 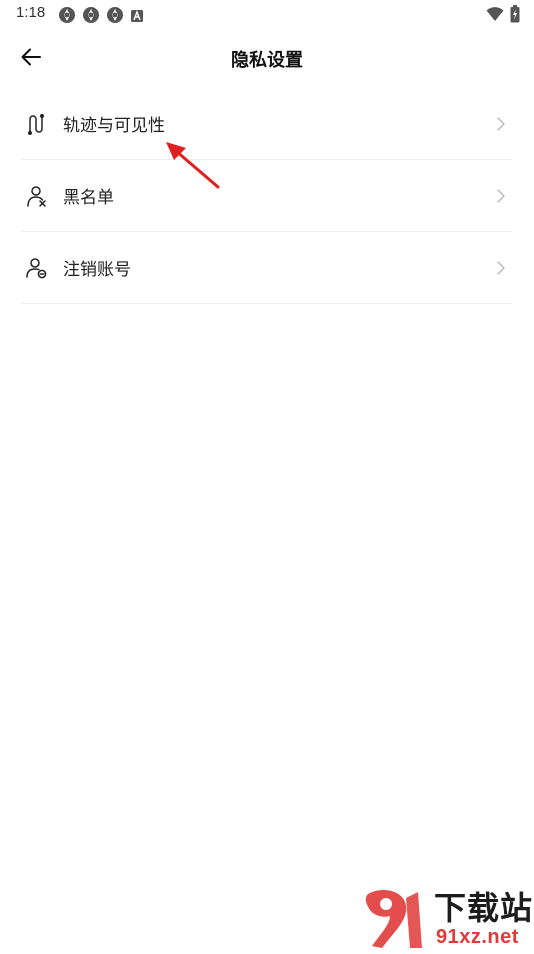 I want to click on page-title: 隐私设置, so click(x=267, y=60).